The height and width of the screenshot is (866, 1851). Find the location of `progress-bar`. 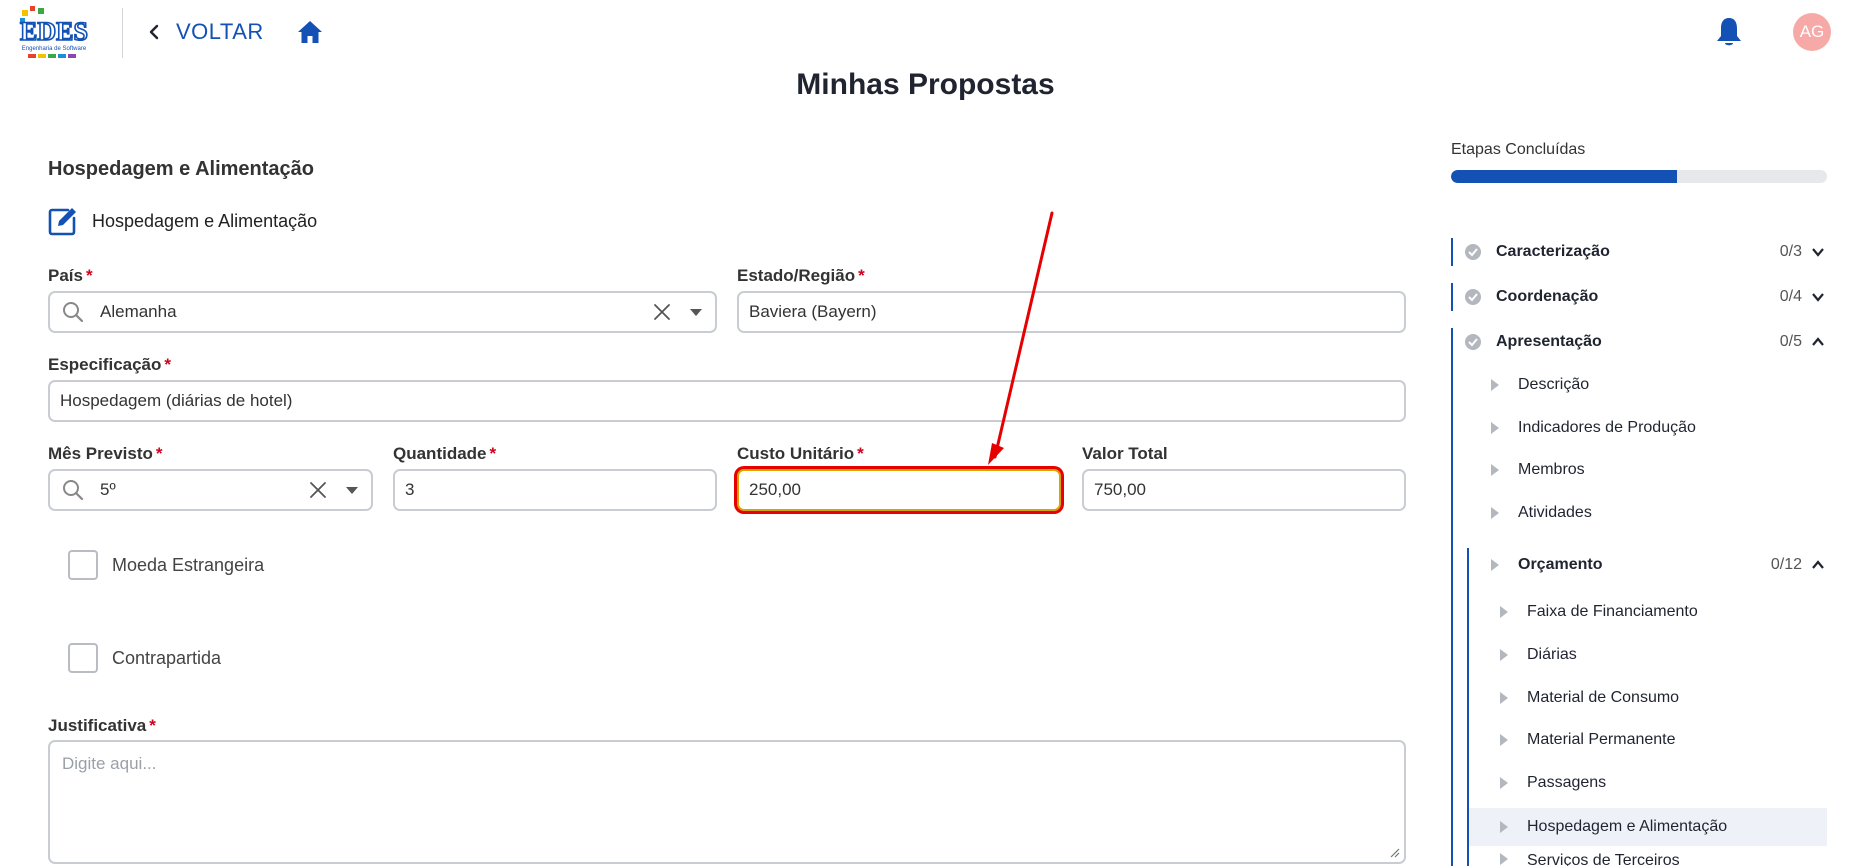

progress-bar is located at coordinates (1639, 176).